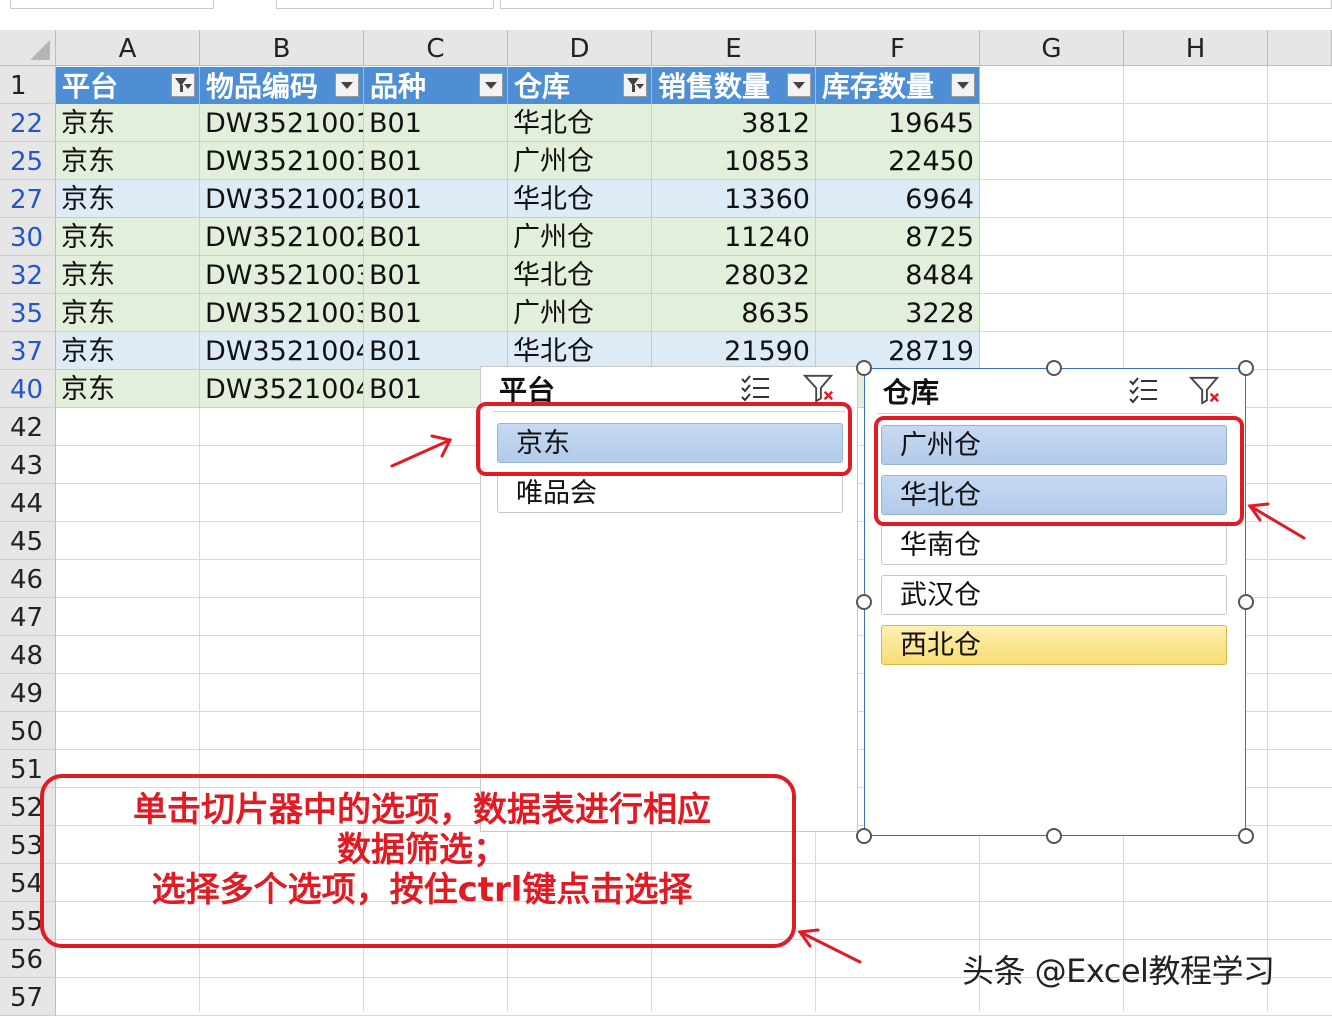 The image size is (1332, 1018). What do you see at coordinates (421, 453) in the screenshot?
I see `arrow-to-platform-slicer` at bounding box center [421, 453].